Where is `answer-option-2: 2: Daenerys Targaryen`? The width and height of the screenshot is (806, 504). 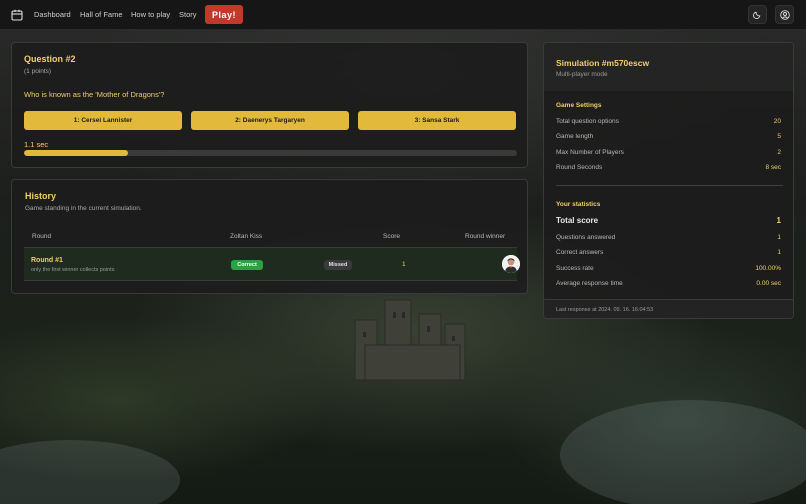 answer-option-2: 2: Daenerys Targaryen is located at coordinates (270, 120).